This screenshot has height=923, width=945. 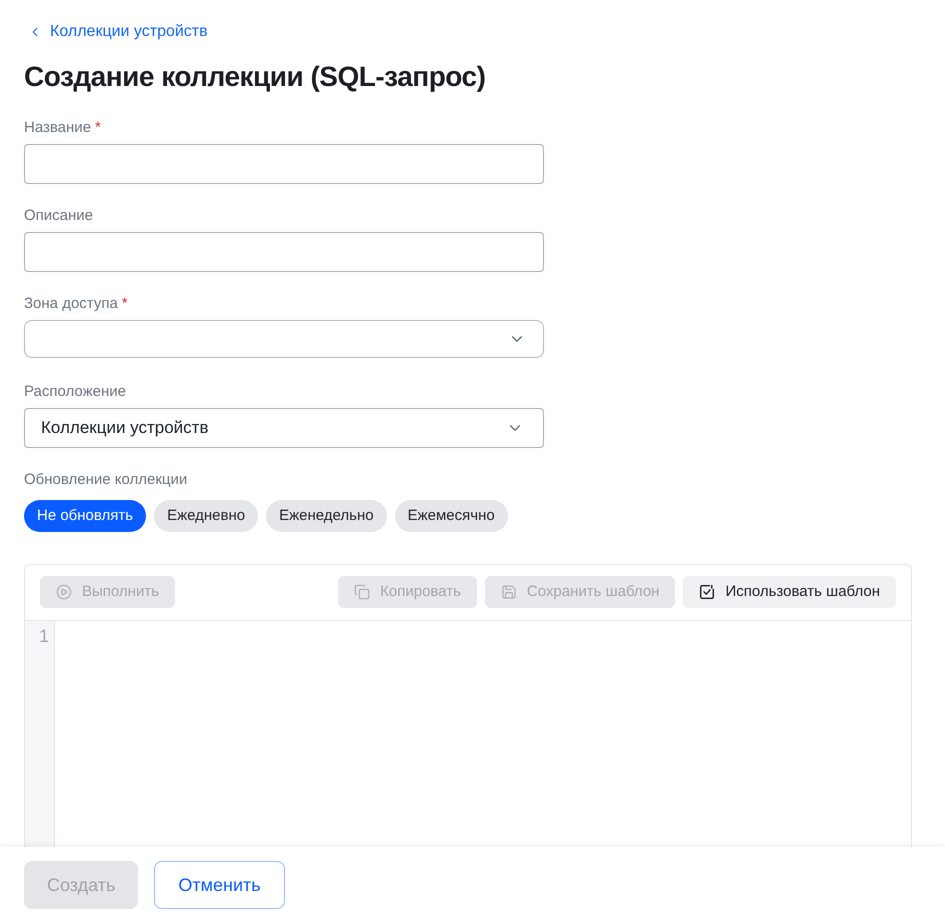 I want to click on field-label: Описание, so click(x=59, y=216).